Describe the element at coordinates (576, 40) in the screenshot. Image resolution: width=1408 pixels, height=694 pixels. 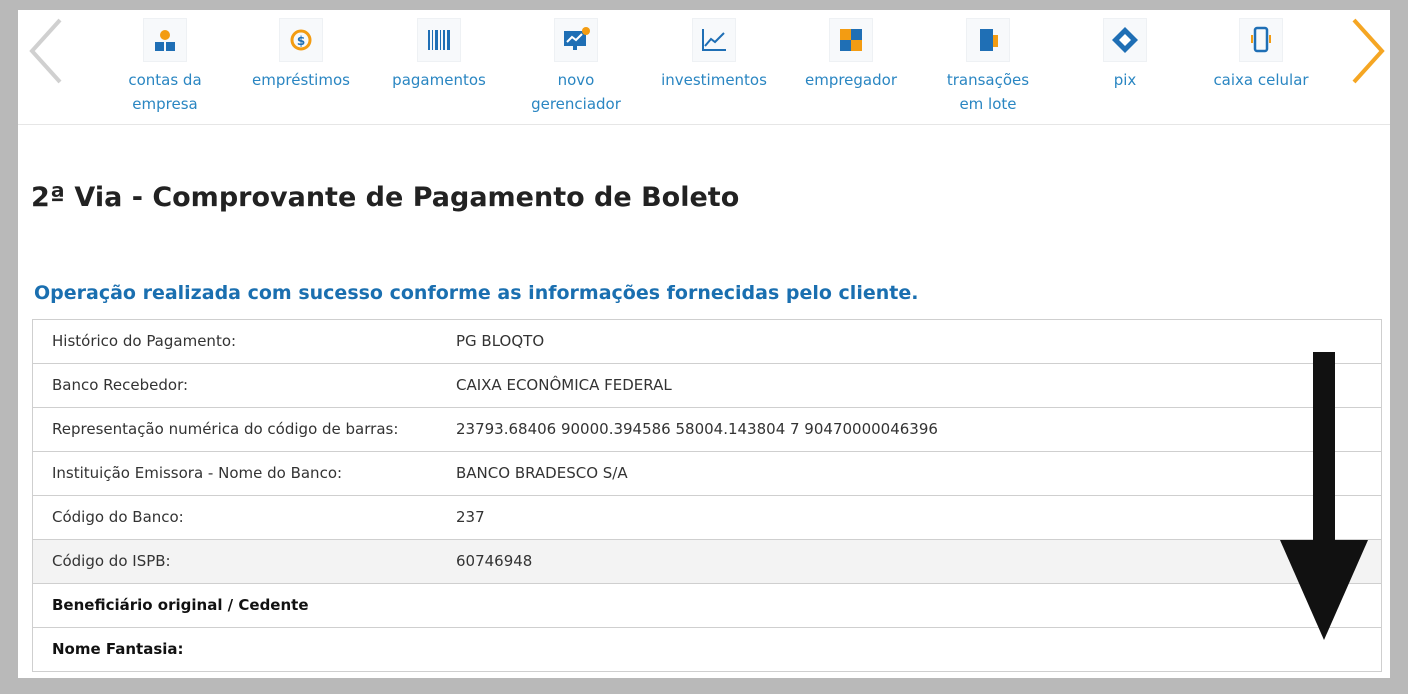
I see `monitor-chart-icon` at that location.